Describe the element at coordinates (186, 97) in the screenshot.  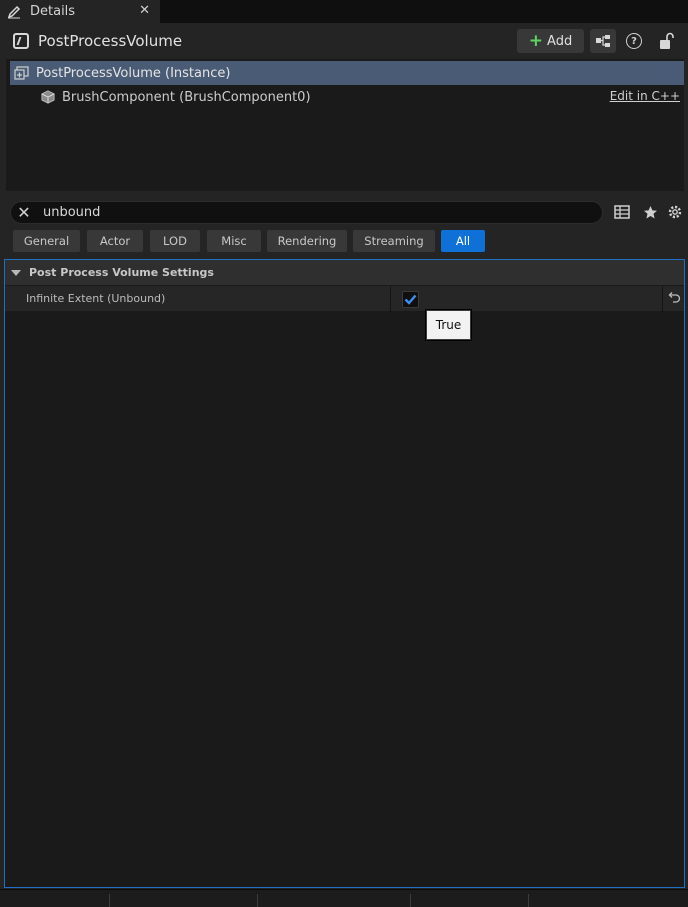
I see `tree-item-label: BrushComponent (BrushComponent0)` at that location.